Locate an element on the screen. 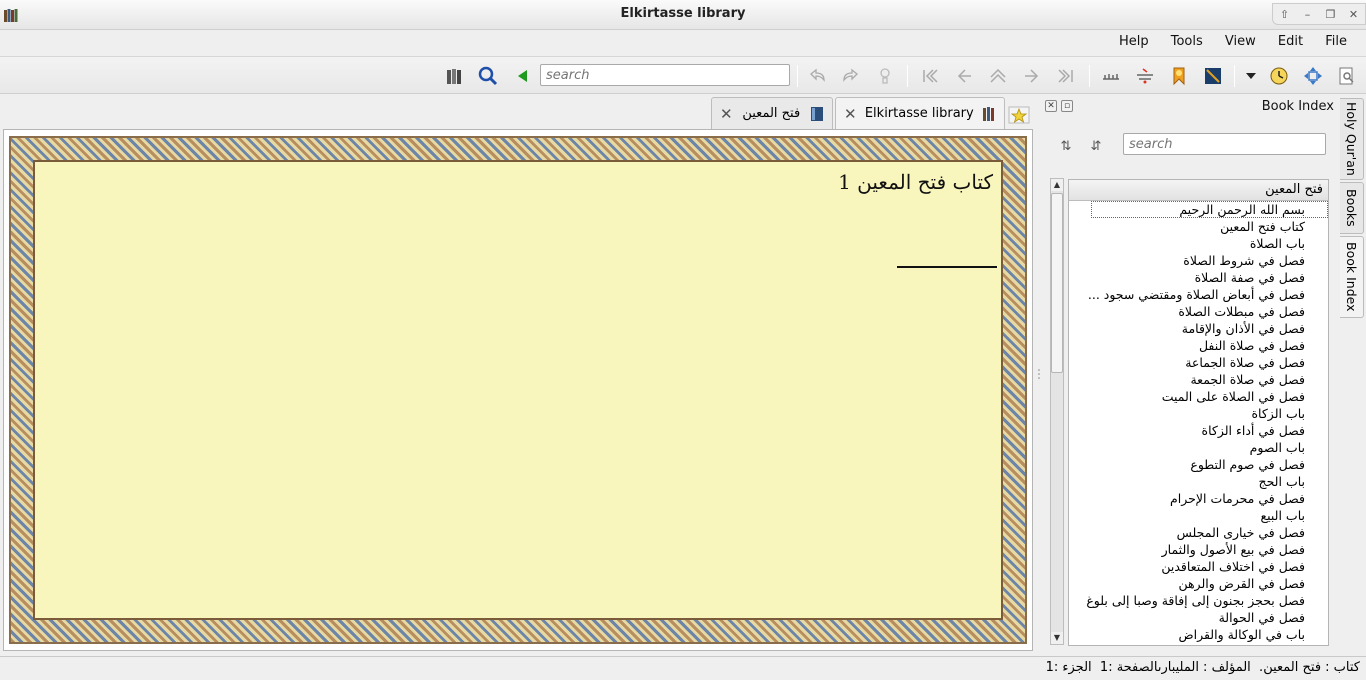  first-page-icon is located at coordinates (930, 76).